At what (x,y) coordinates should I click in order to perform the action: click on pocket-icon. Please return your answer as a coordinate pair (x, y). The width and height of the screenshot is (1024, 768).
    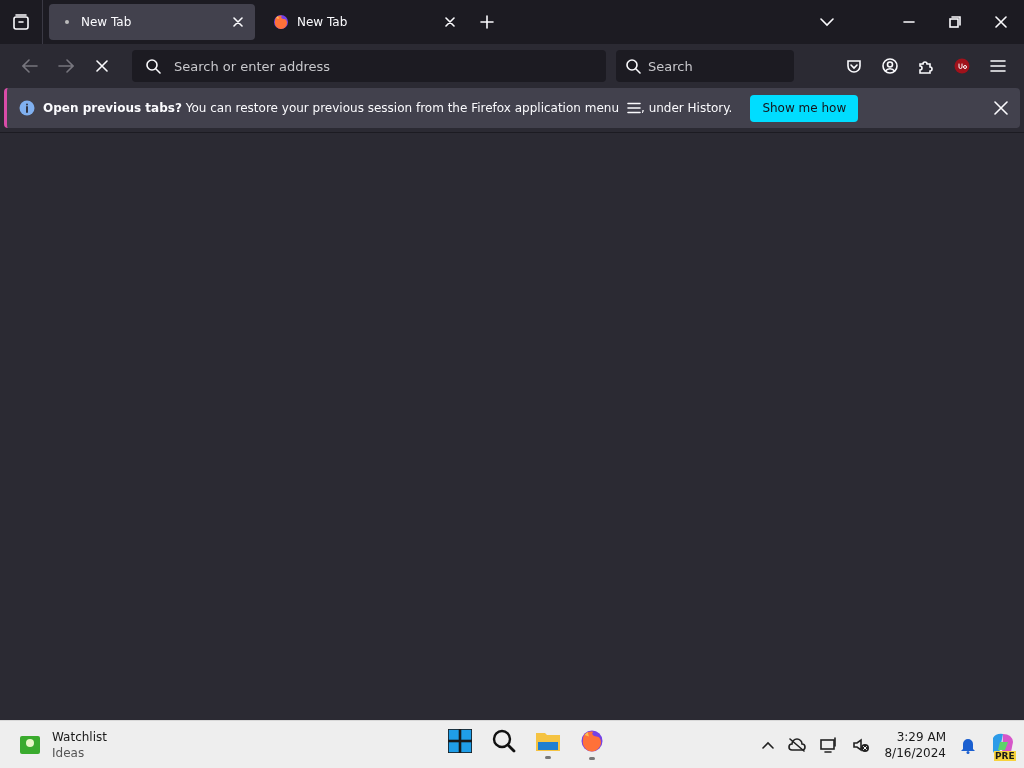
    Looking at the image, I should click on (854, 66).